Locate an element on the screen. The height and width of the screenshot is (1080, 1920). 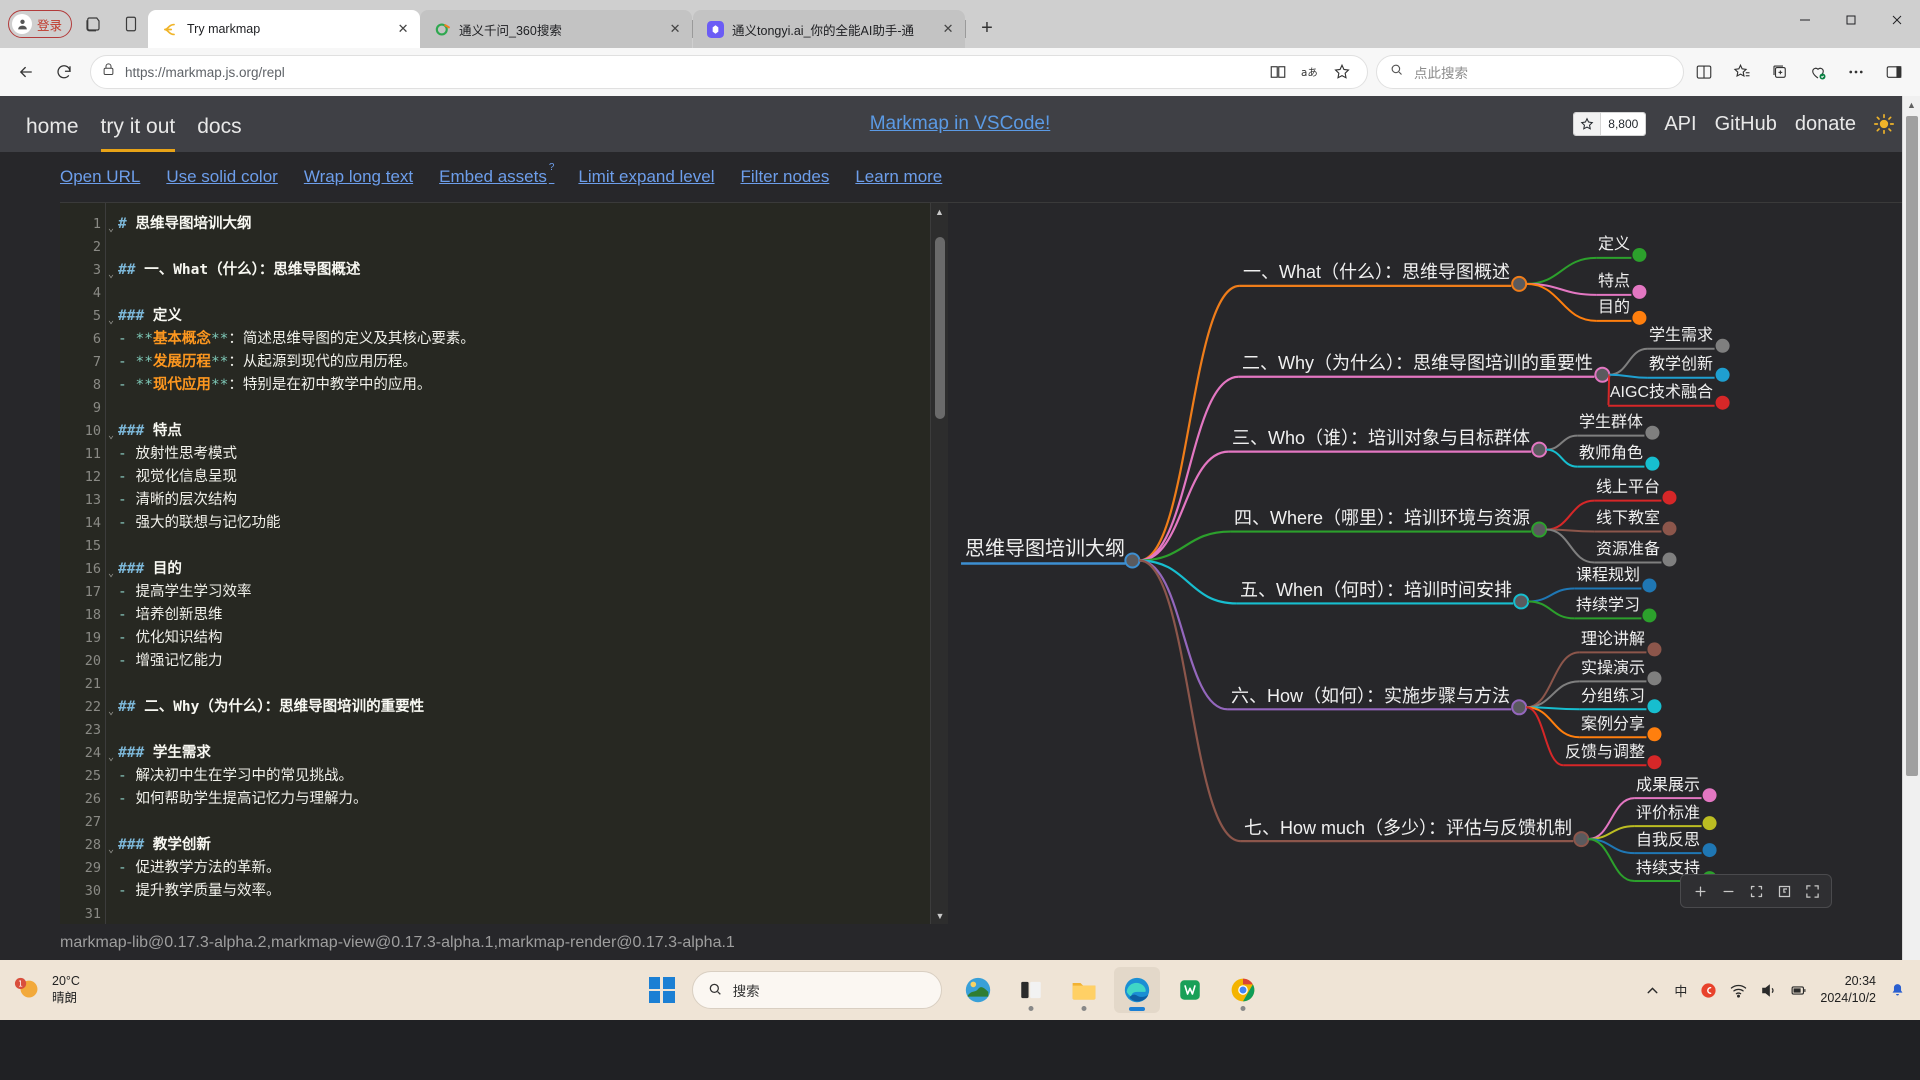
mindmap-leaf-label: 评价标准 is located at coordinates (1668, 814).